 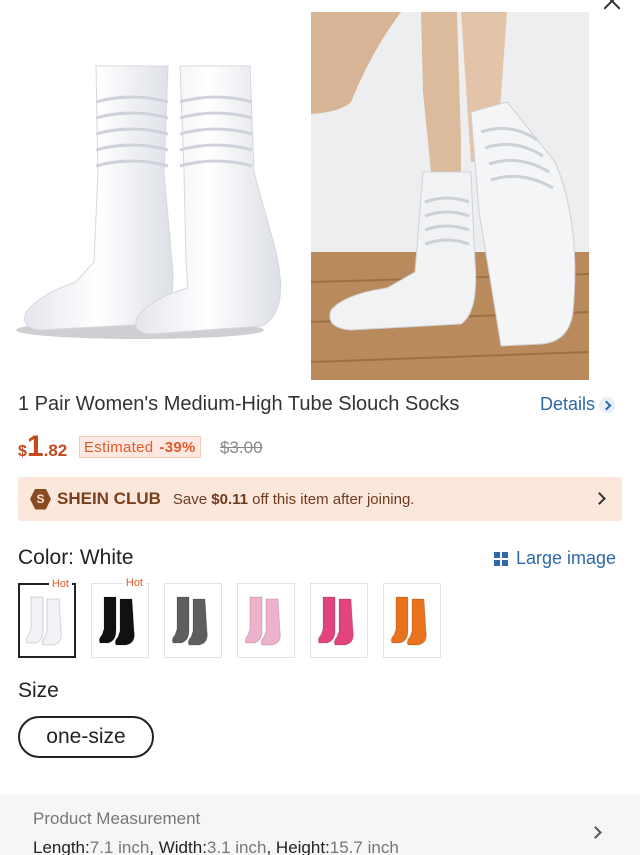 I want to click on size-option-button: one-size, so click(x=86, y=737).